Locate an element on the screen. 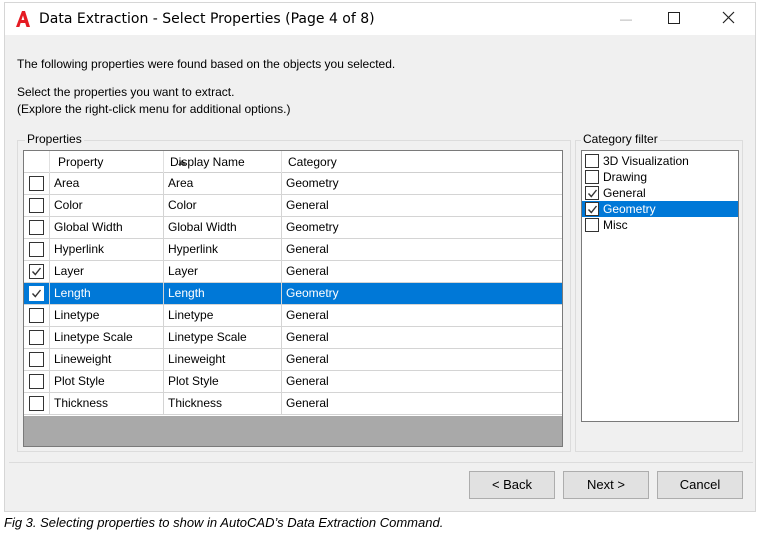 Image resolution: width=760 pixels, height=538 pixels. properties-group-label: Properties is located at coordinates (54, 139).